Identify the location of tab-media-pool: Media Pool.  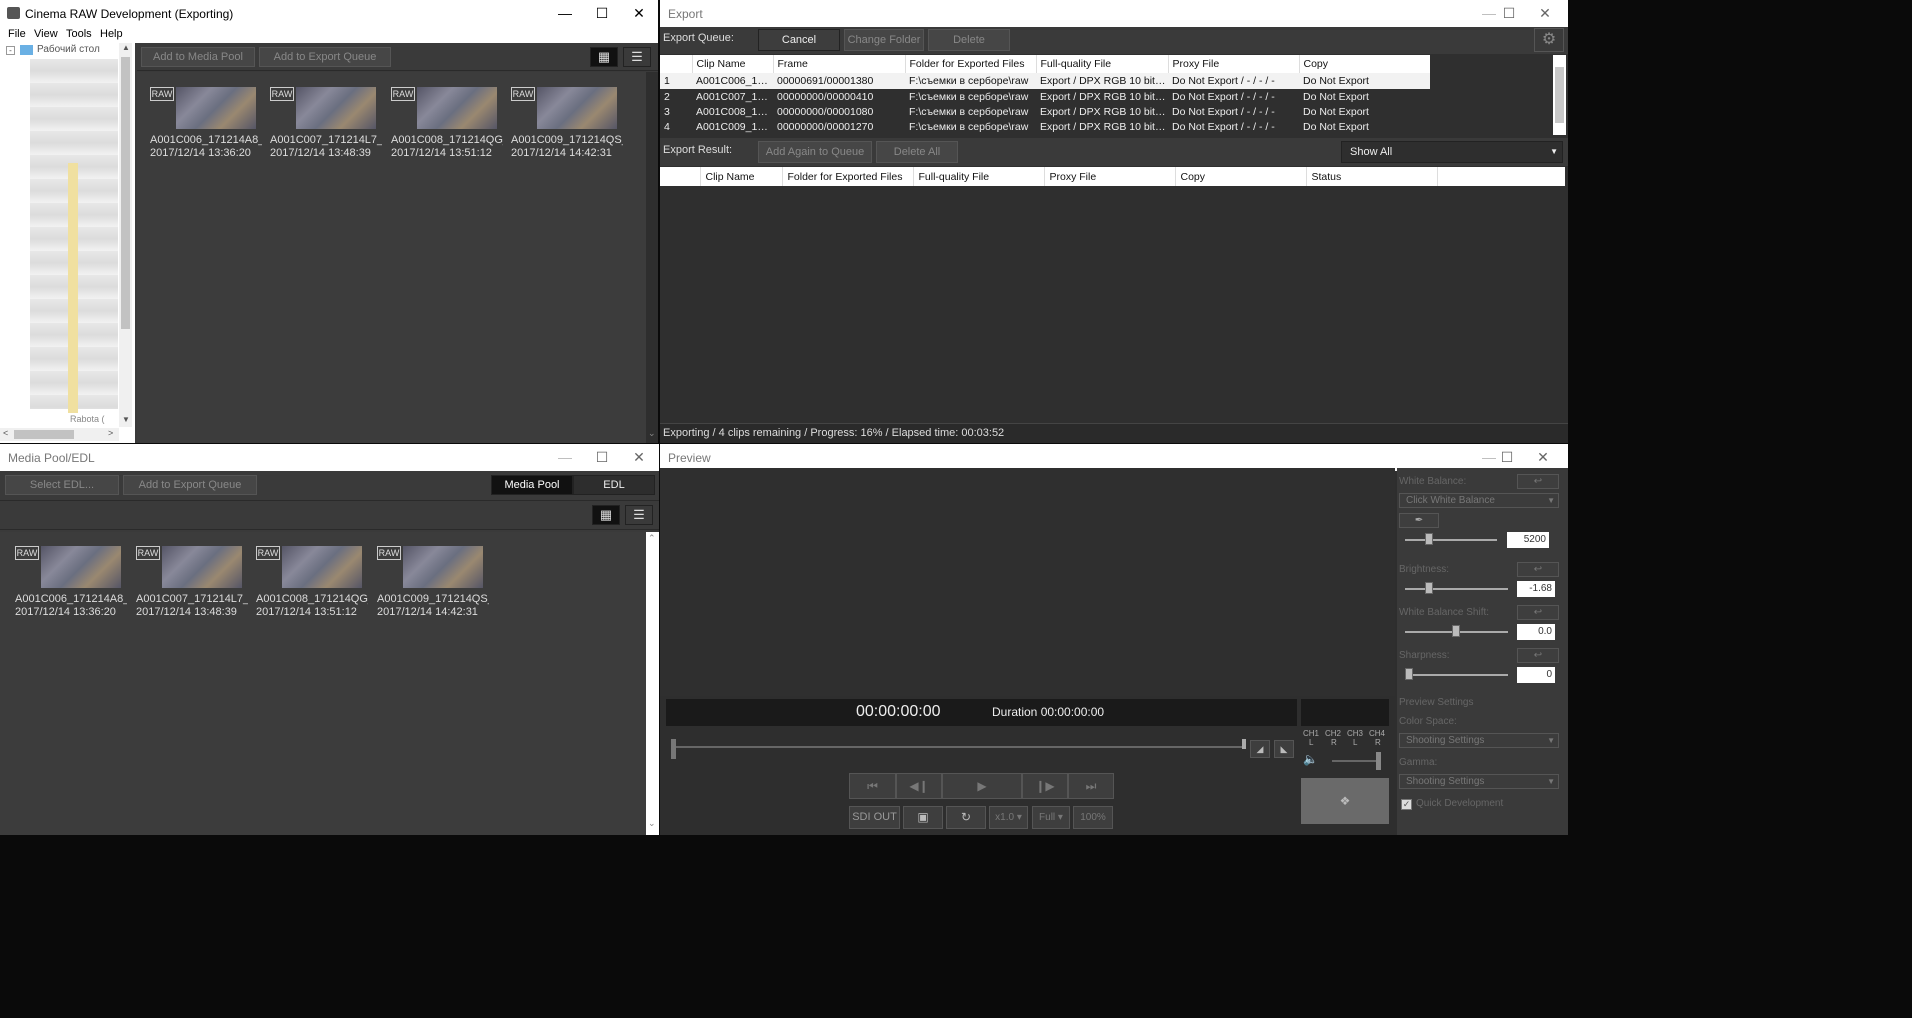
(532, 485).